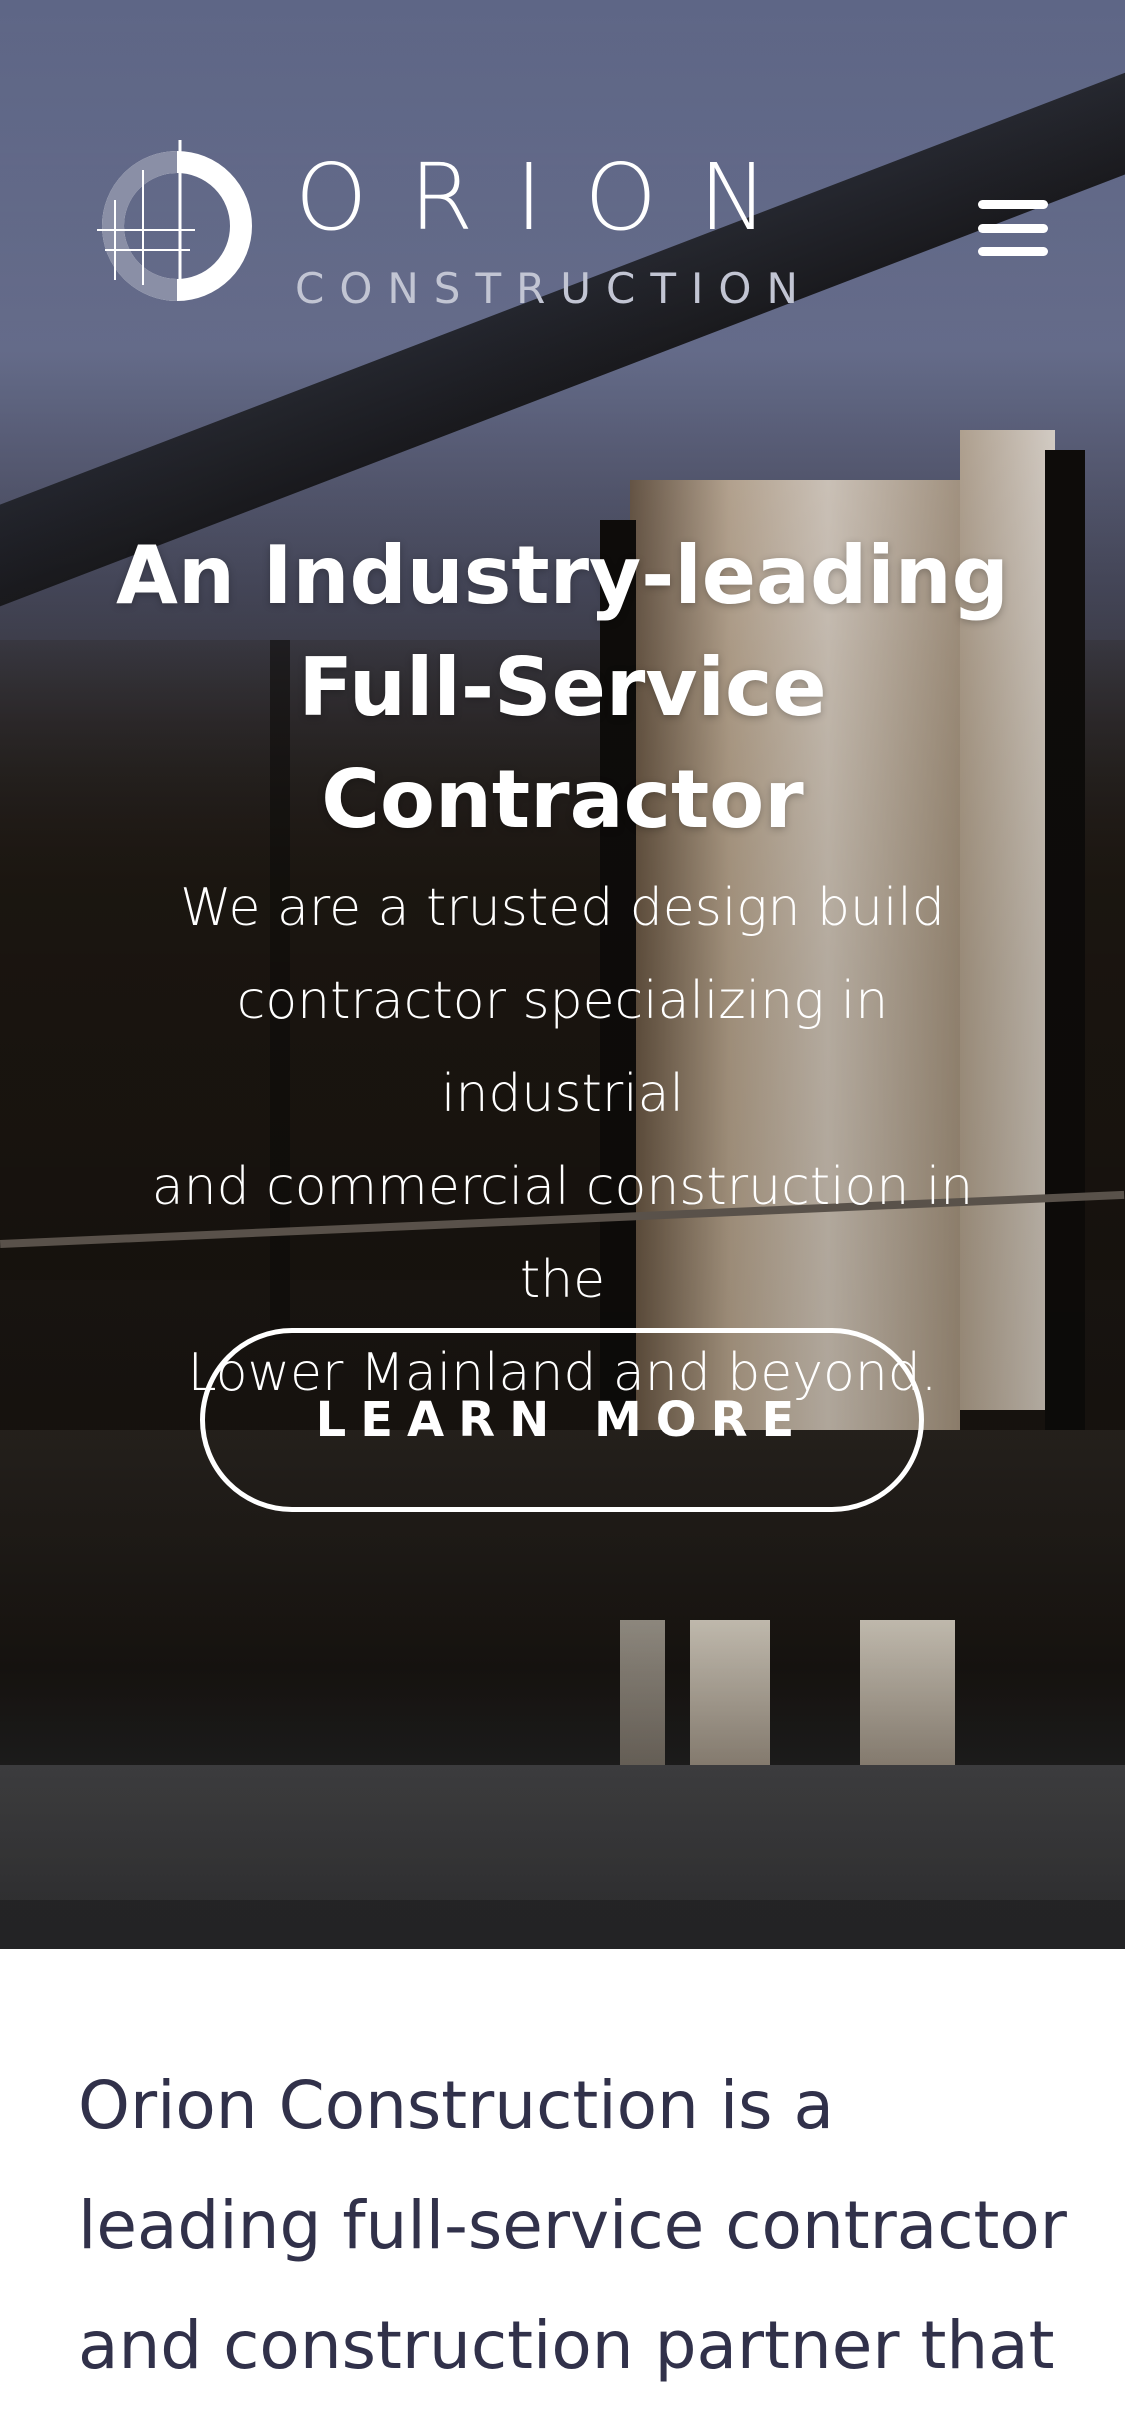 This screenshot has height=2436, width=1125. Describe the element at coordinates (456, 2105) in the screenshot. I see `intro-line: Orion Construction is a` at that location.